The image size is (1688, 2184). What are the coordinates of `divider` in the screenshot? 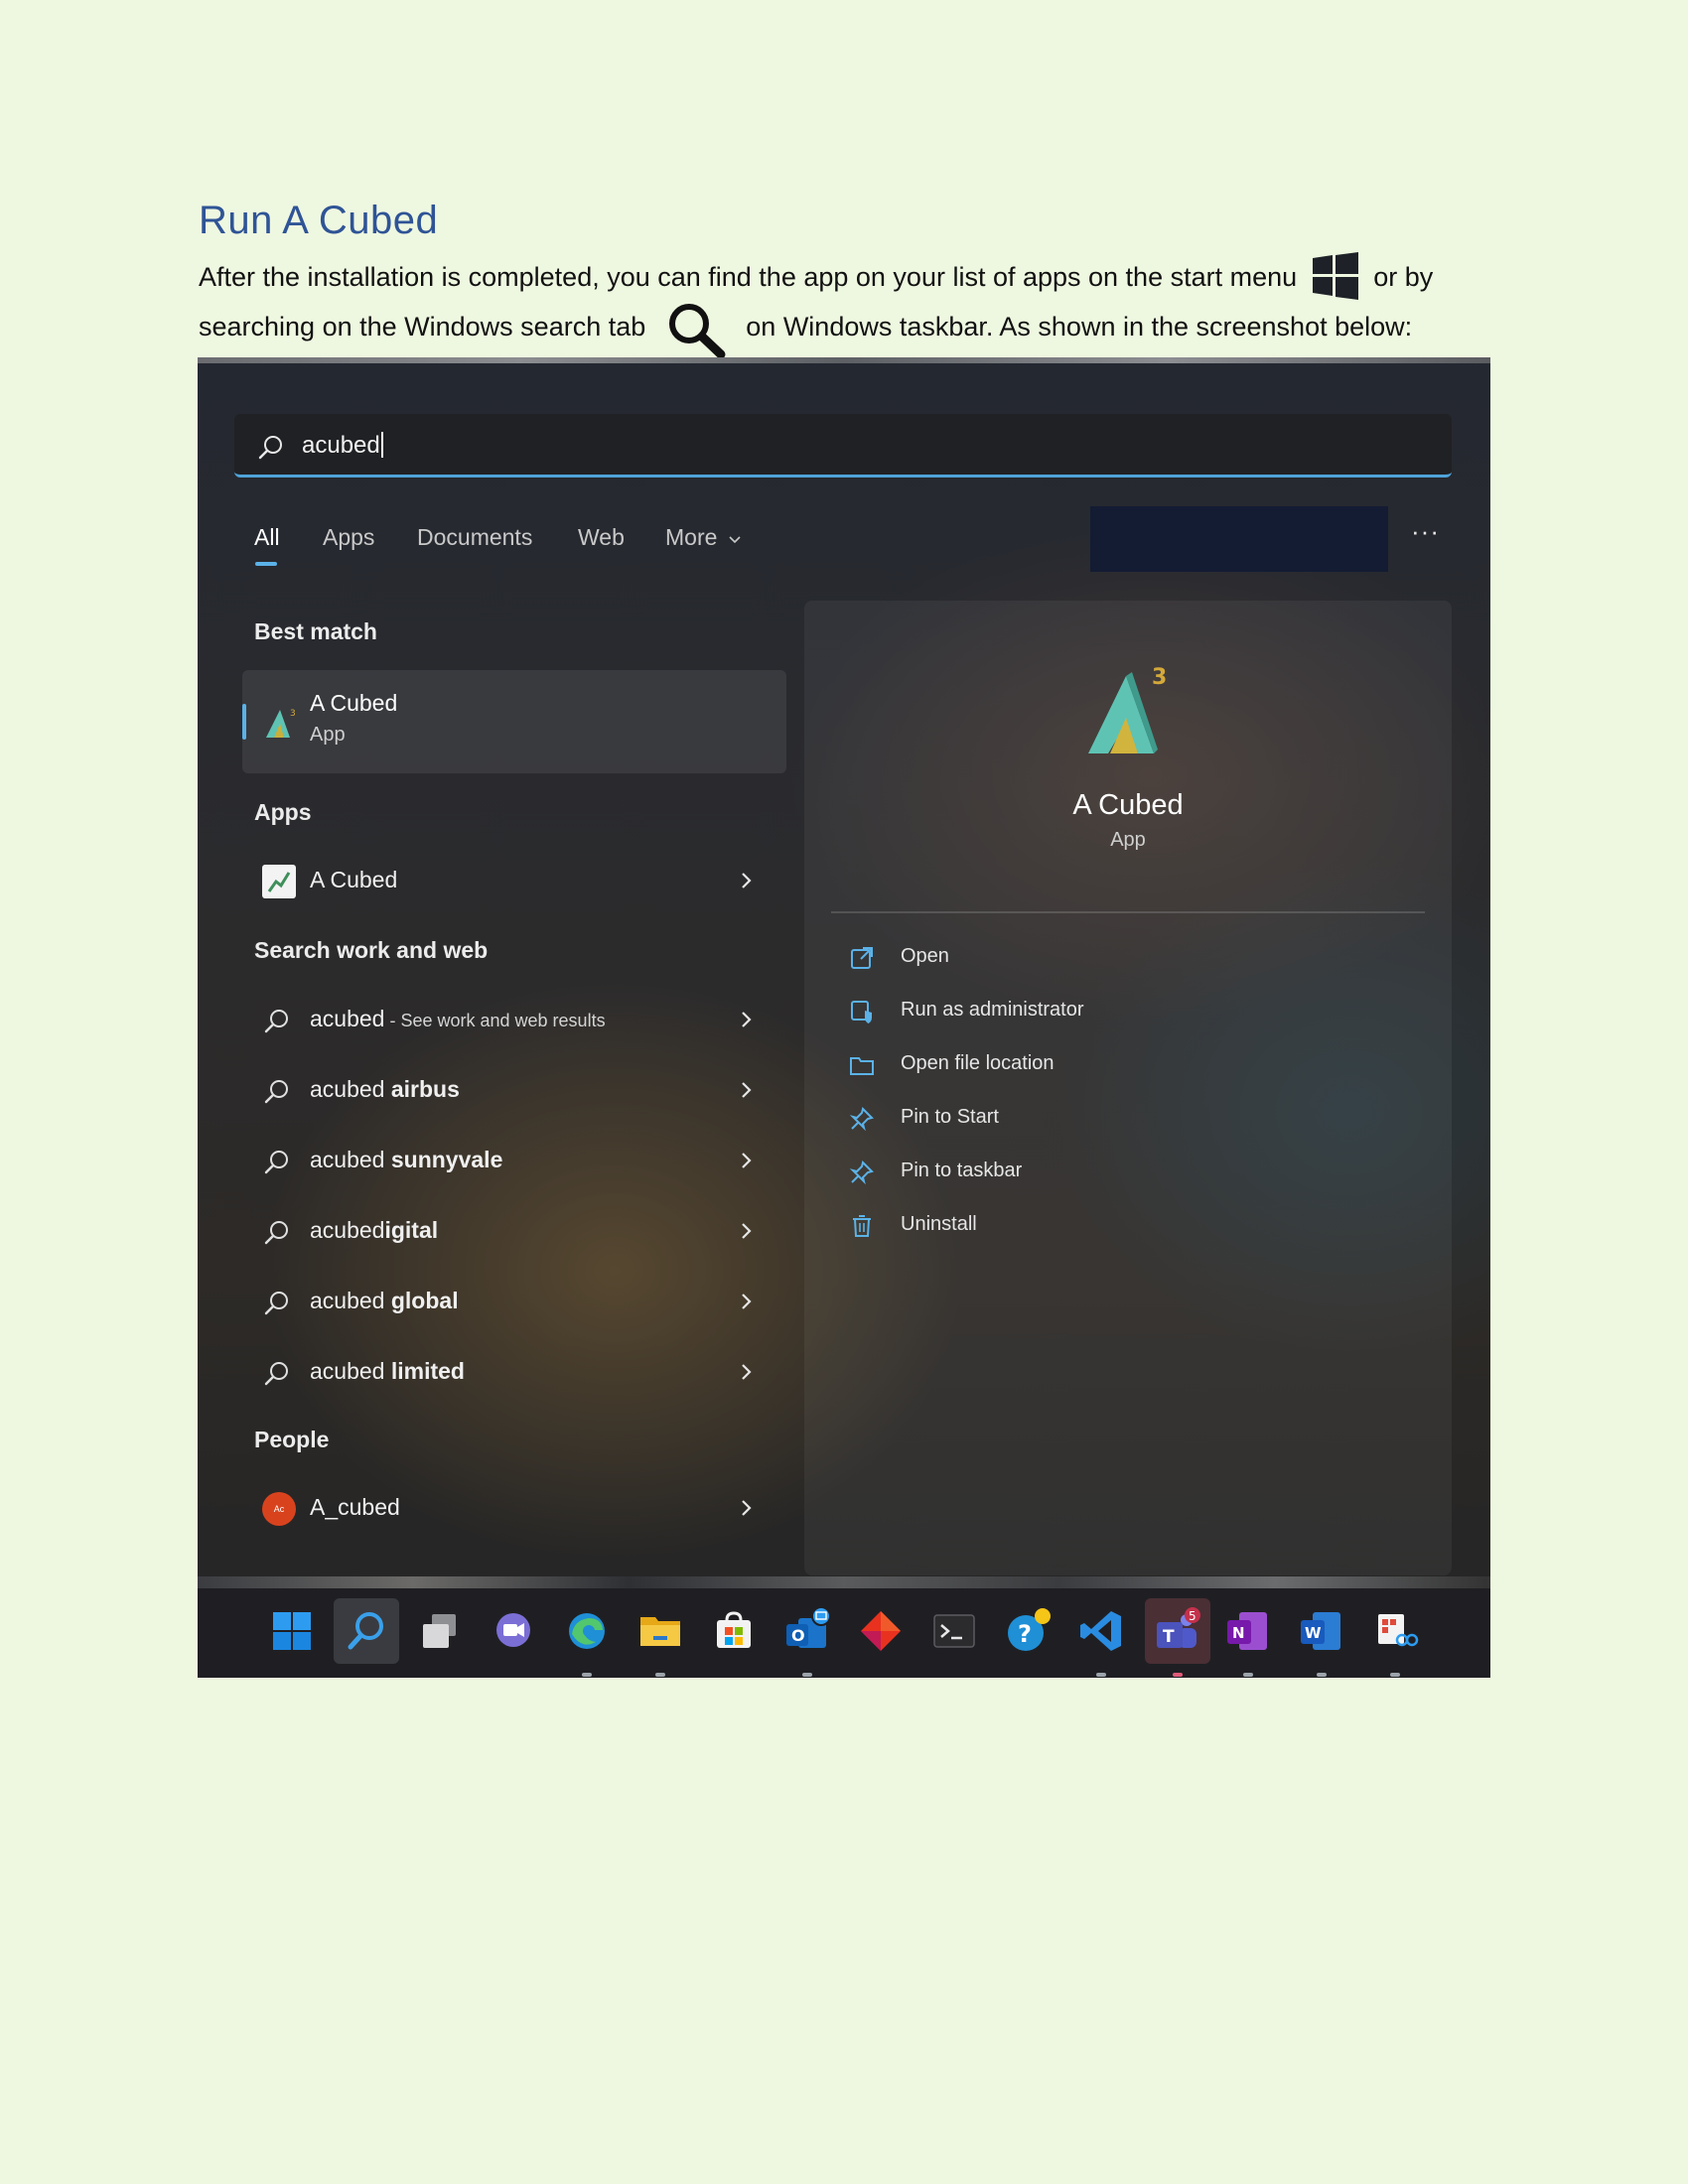 It's located at (1128, 912).